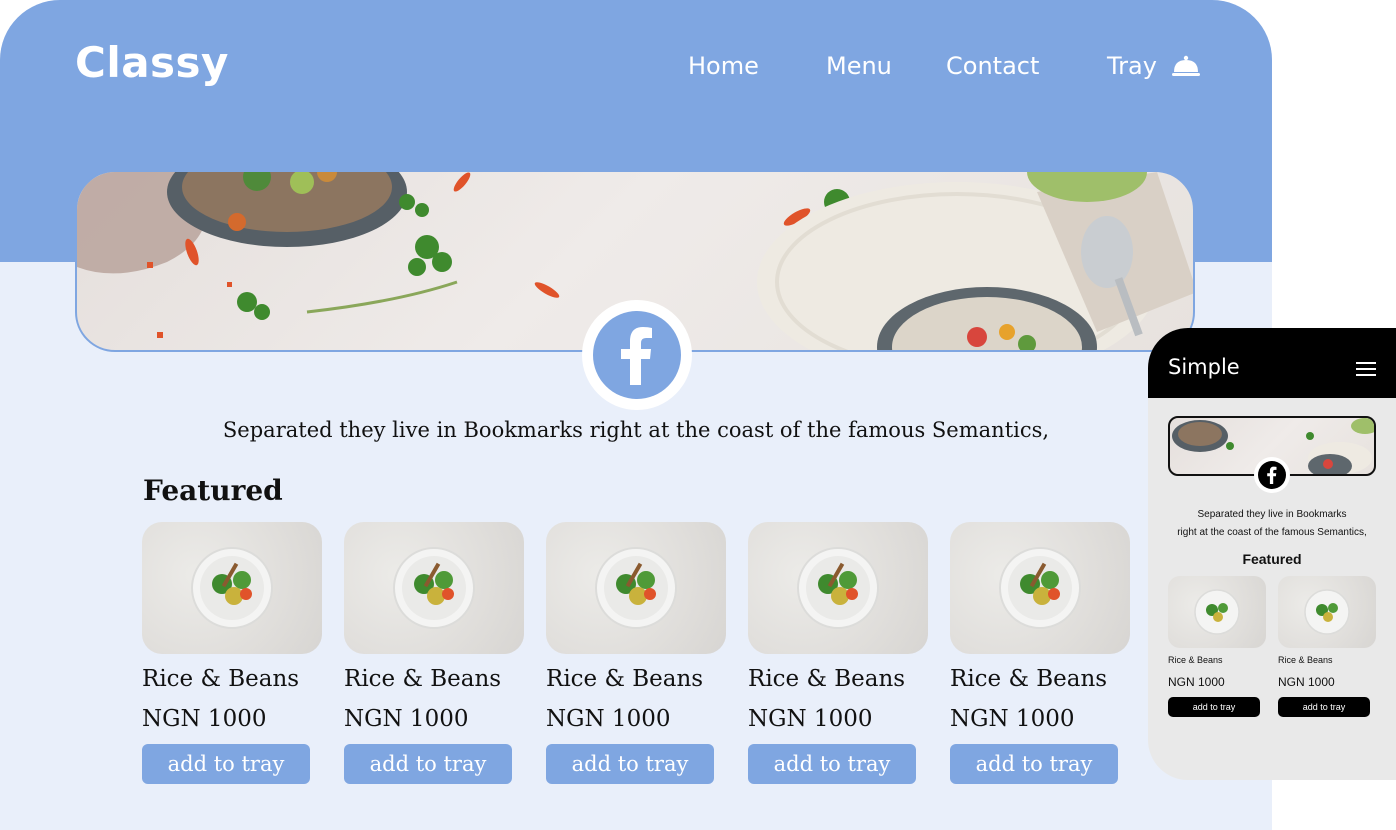  I want to click on hamburger-menu-icon, so click(1366, 370).